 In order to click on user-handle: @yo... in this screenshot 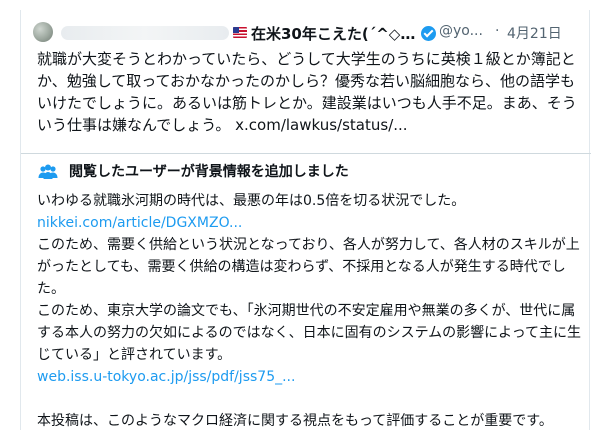, I will do `click(461, 31)`.